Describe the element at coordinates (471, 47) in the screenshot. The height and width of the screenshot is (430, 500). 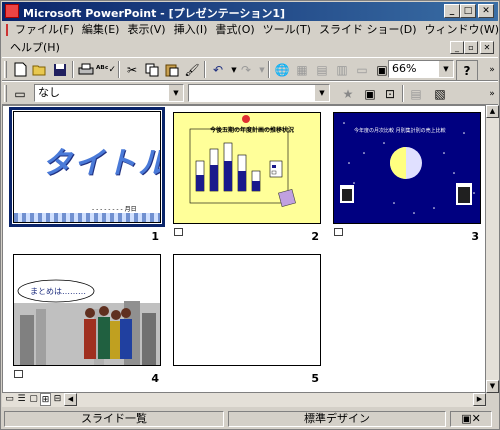
I see `doc-restore-button: ▫` at that location.